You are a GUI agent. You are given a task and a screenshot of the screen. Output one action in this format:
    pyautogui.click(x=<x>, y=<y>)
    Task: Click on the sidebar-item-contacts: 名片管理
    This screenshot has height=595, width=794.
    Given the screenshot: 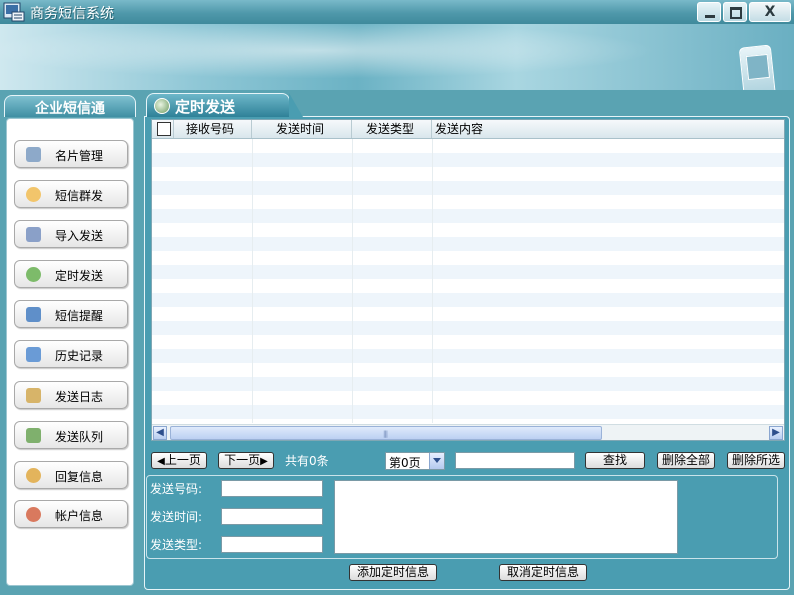 What is the action you would take?
    pyautogui.click(x=71, y=154)
    